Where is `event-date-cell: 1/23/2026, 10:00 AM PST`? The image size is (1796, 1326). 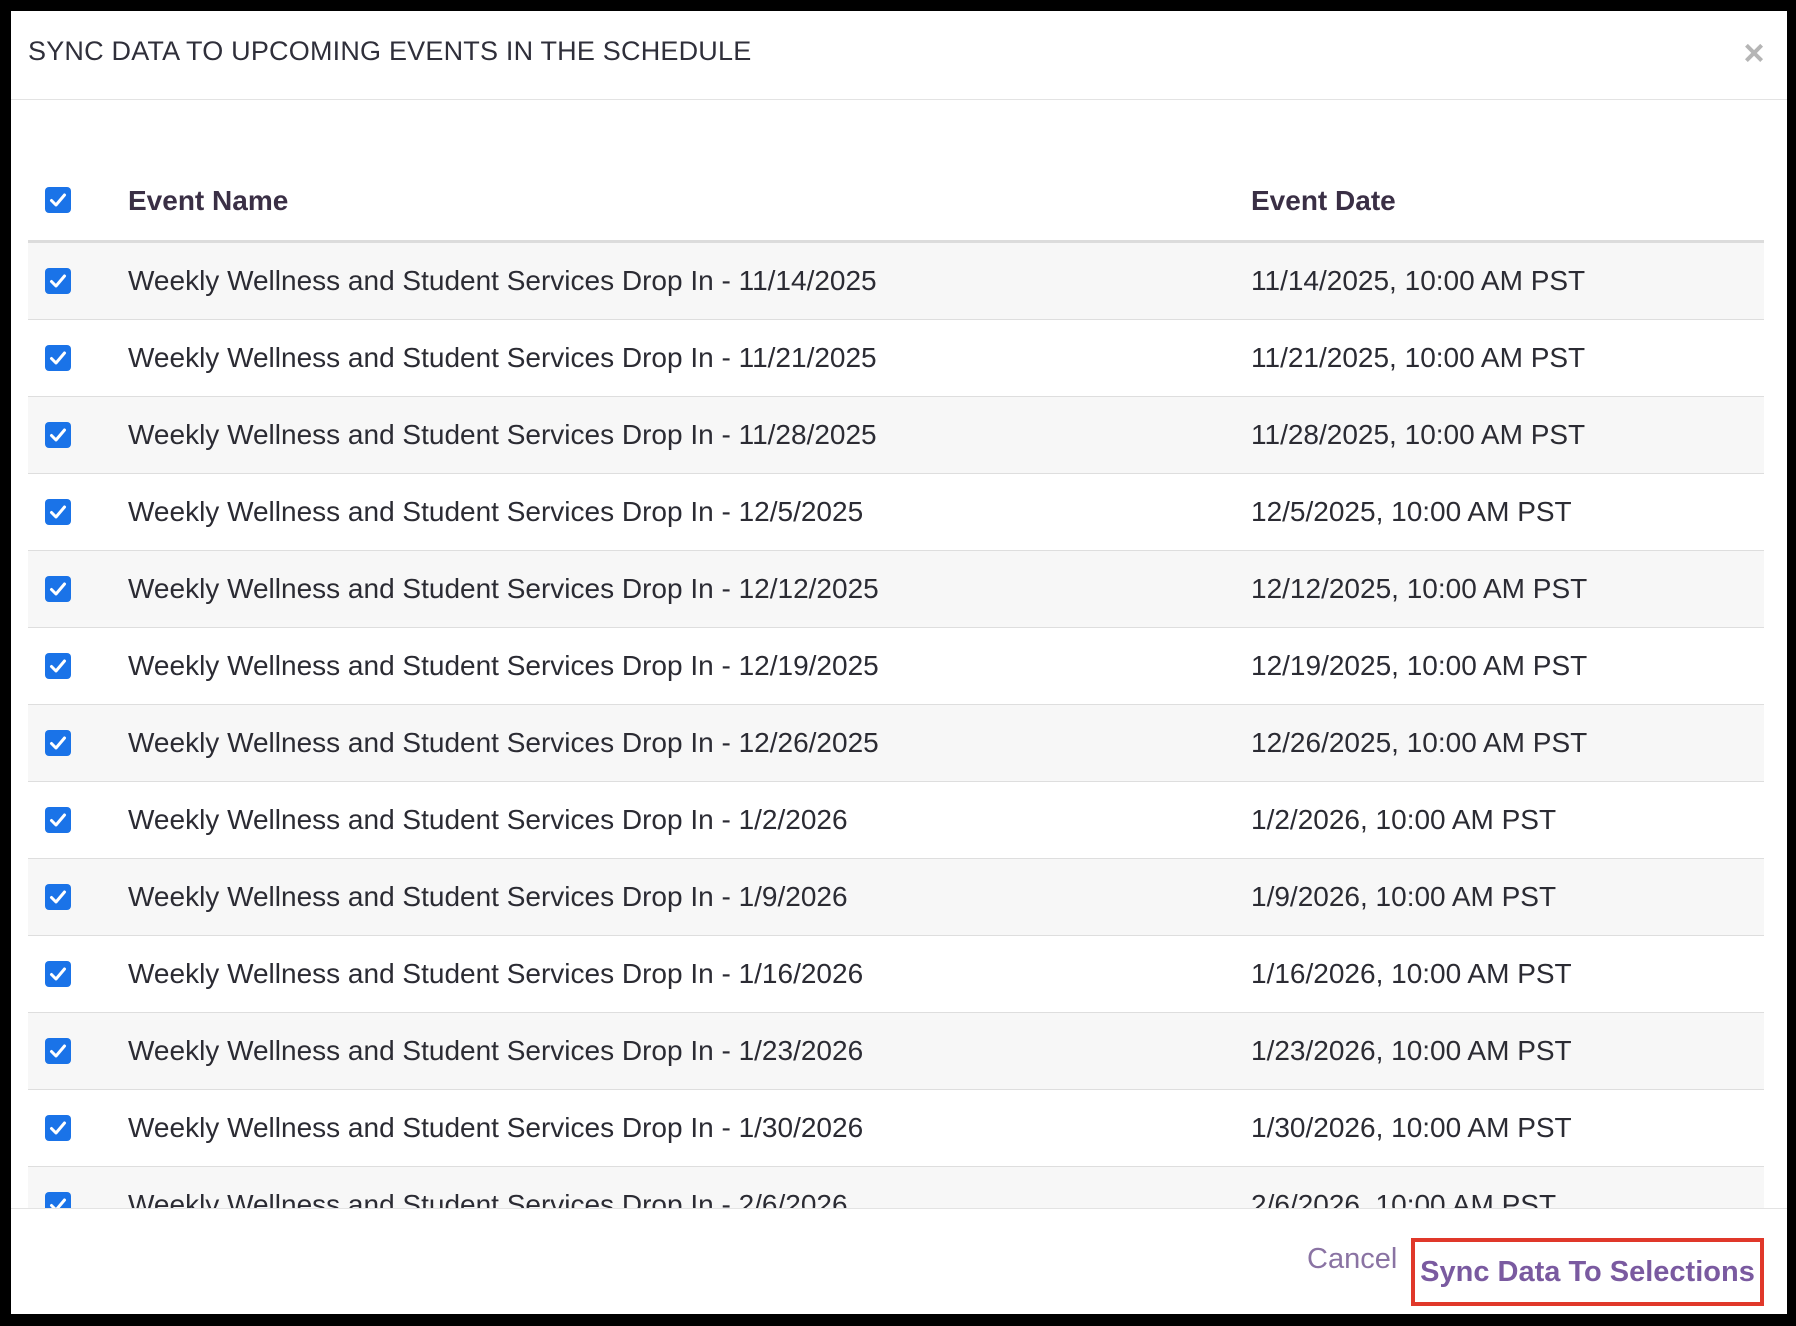 event-date-cell: 1/23/2026, 10:00 AM PST is located at coordinates (1411, 1050).